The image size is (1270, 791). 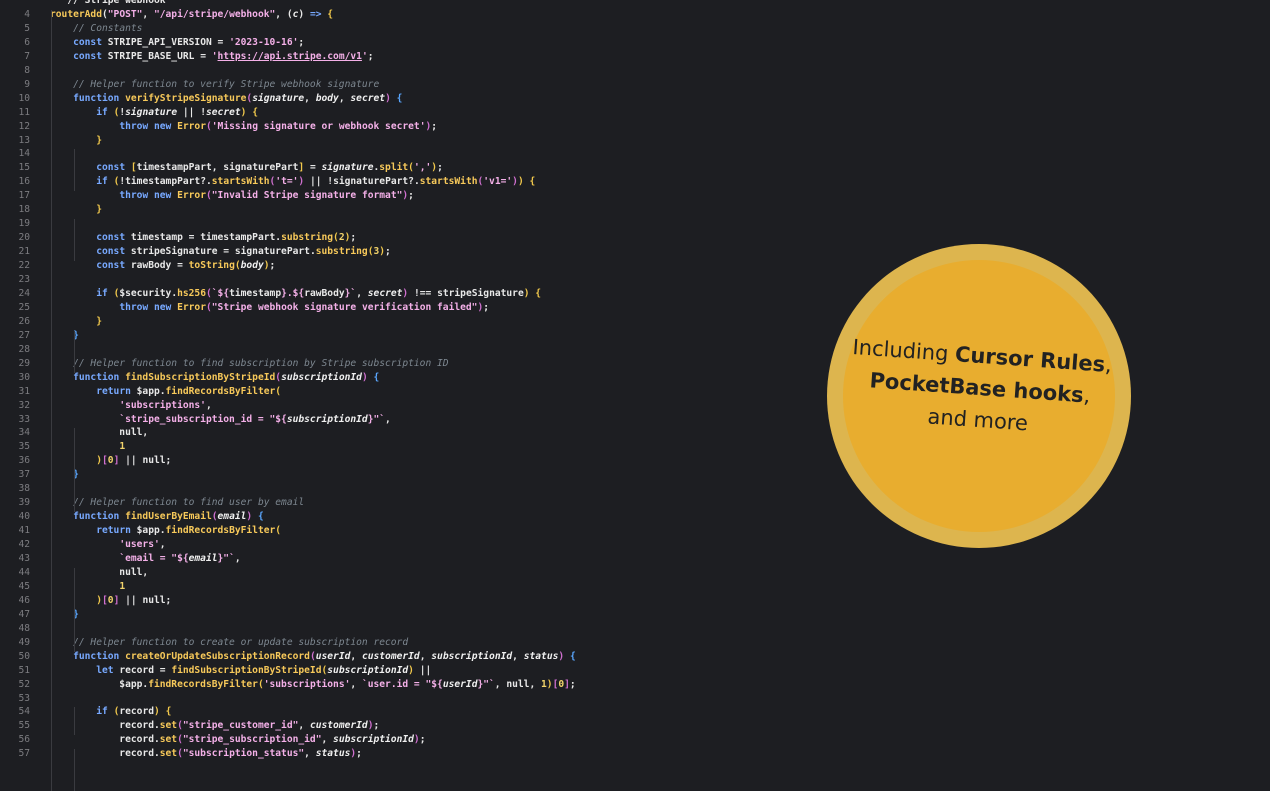 I want to click on code-token: function, so click(x=96, y=656).